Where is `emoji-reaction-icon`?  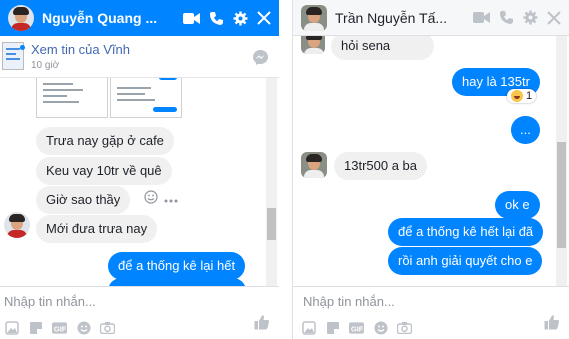 emoji-reaction-icon is located at coordinates (151, 198).